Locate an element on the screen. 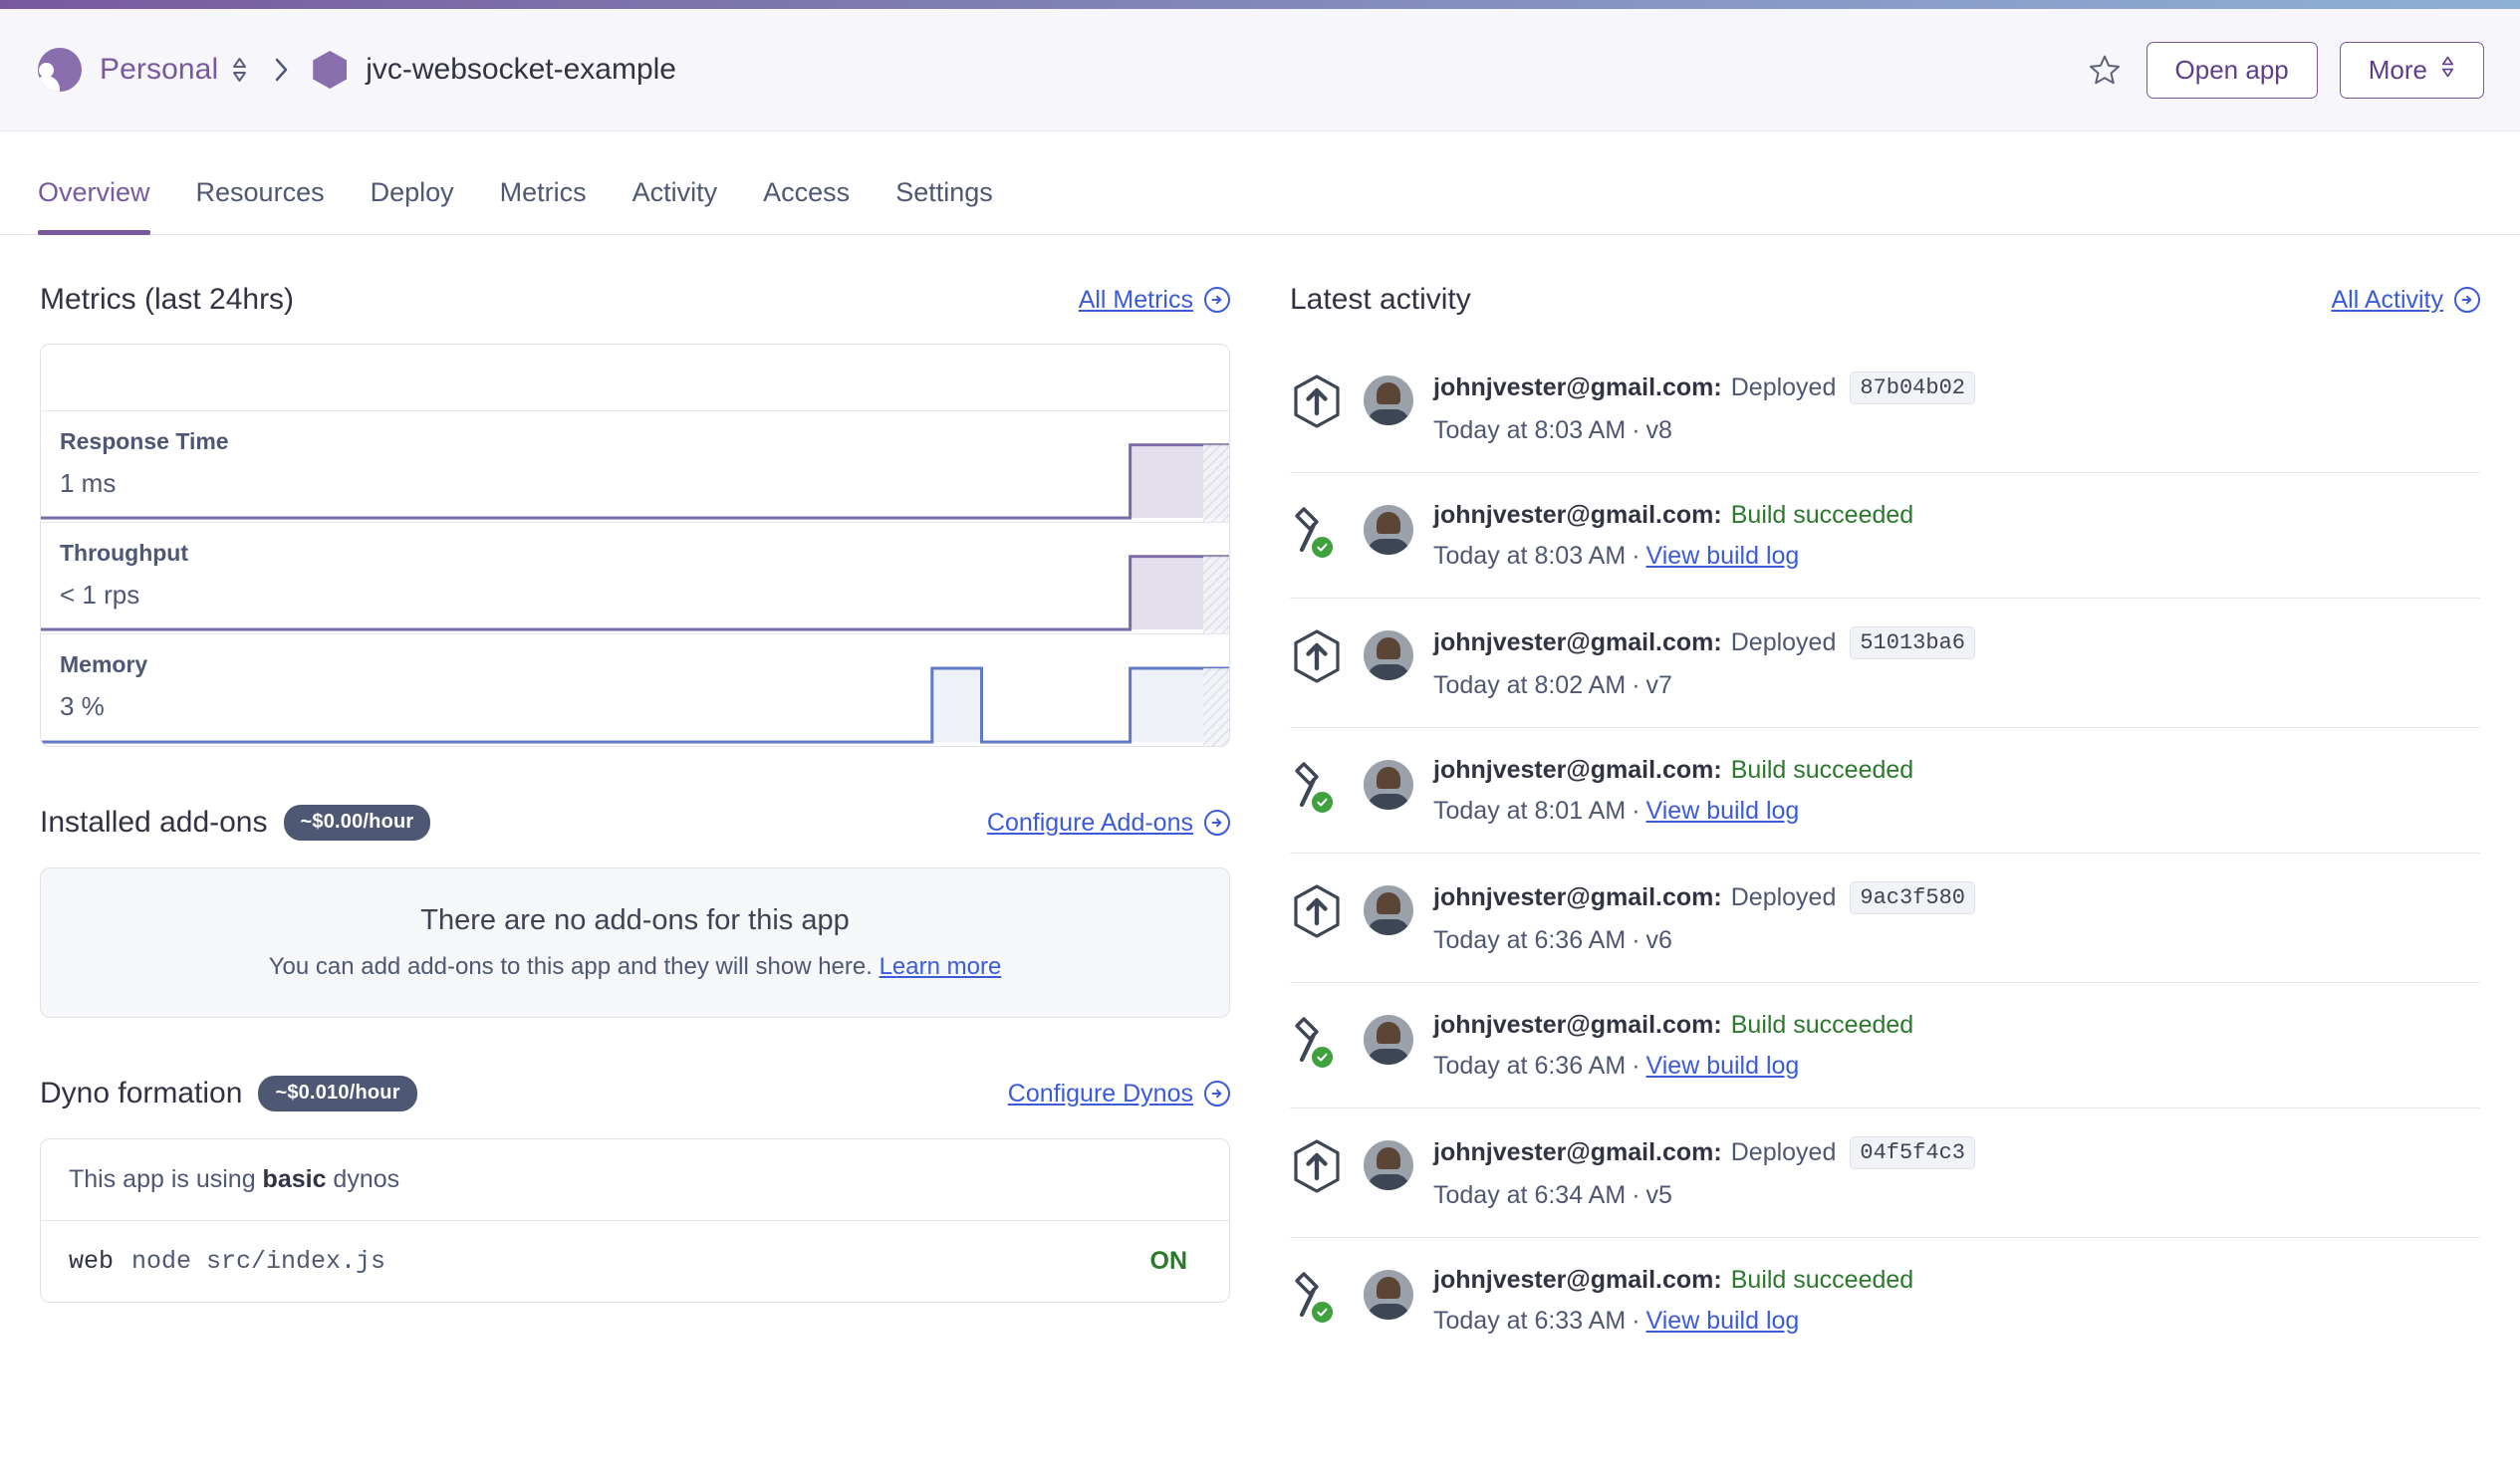 This screenshot has height=1478, width=2520. tab-activity: Activity is located at coordinates (675, 205).